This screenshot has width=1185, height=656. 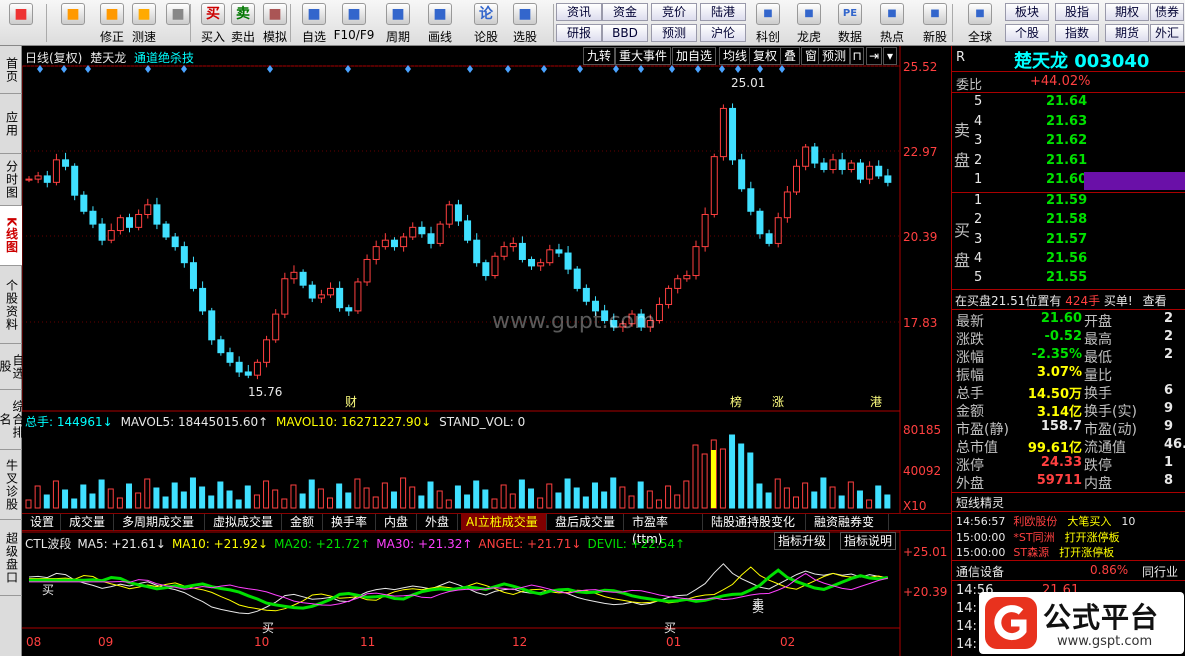 I want to click on orderbook-row: 4 21.56, so click(x=1078, y=260).